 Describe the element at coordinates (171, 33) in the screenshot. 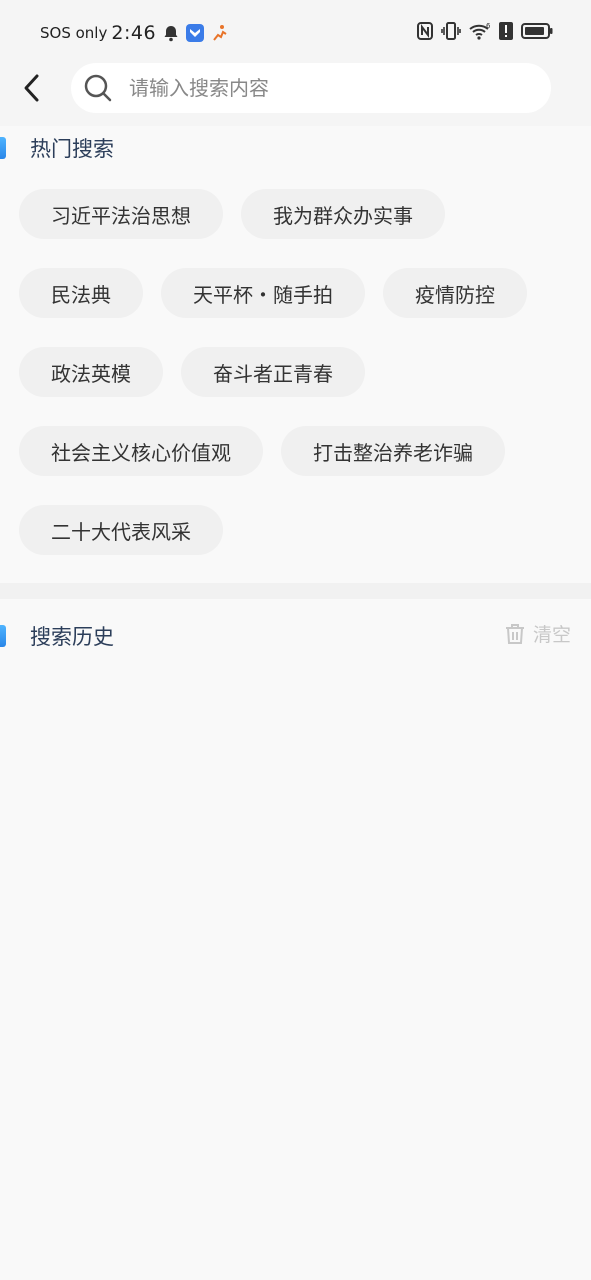

I see `bell-icon` at that location.